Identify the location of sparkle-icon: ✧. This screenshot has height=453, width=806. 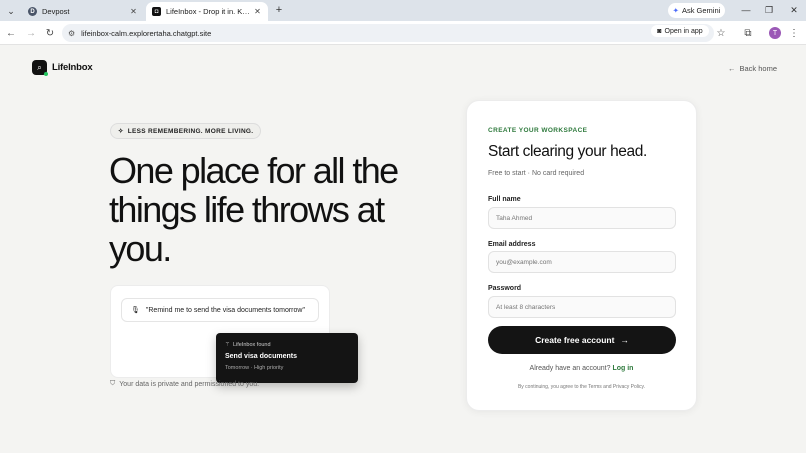
(121, 131).